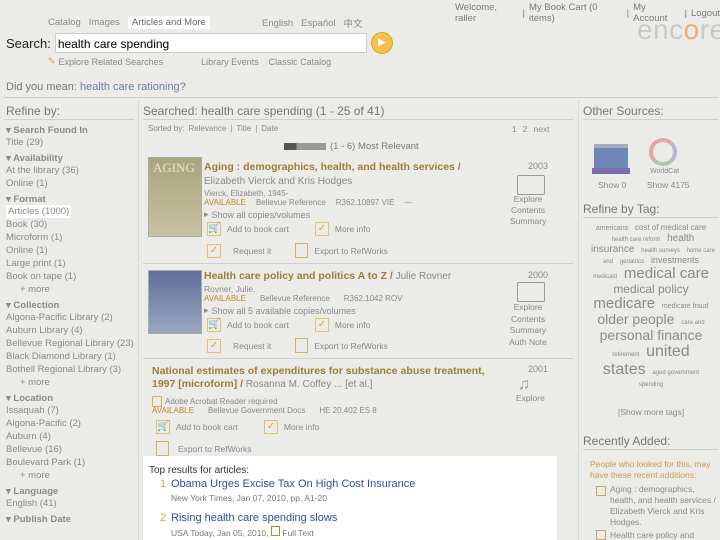 This screenshot has height=540, width=720. What do you see at coordinates (230, 62) in the screenshot?
I see `library-events-link: Library Events` at bounding box center [230, 62].